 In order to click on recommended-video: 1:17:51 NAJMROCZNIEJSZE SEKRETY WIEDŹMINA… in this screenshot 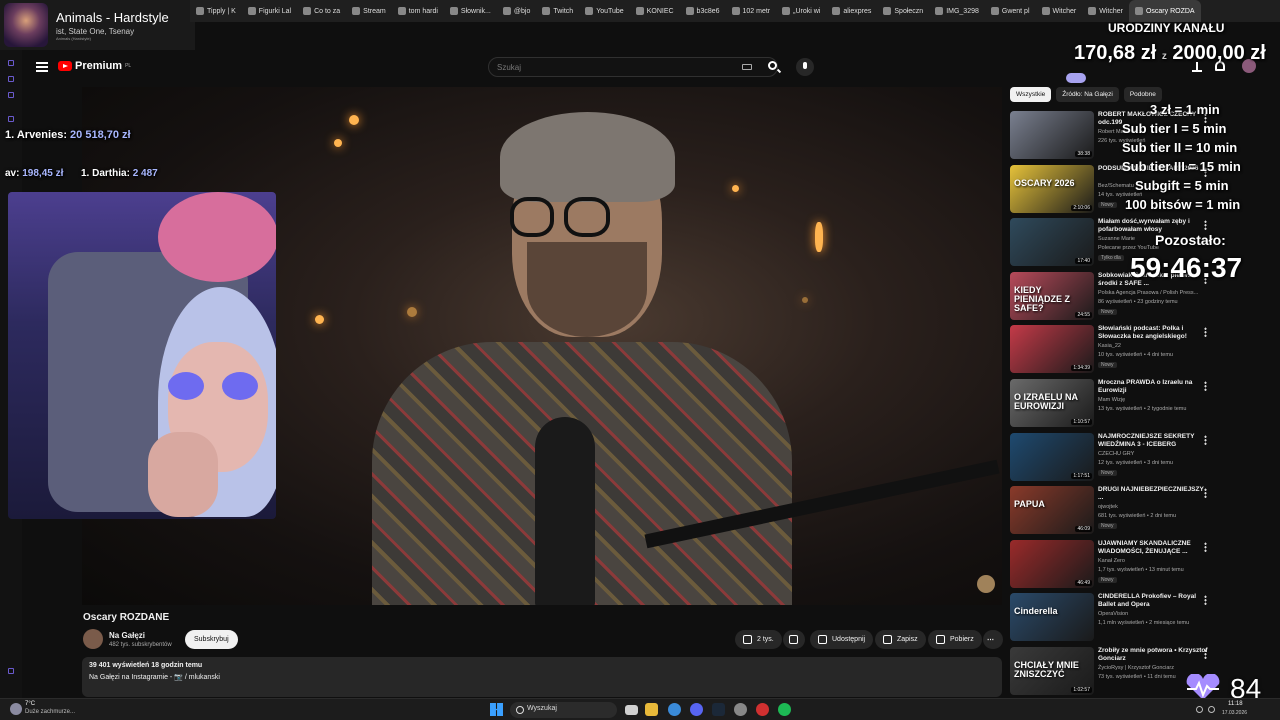, I will do `click(1140, 458)`.